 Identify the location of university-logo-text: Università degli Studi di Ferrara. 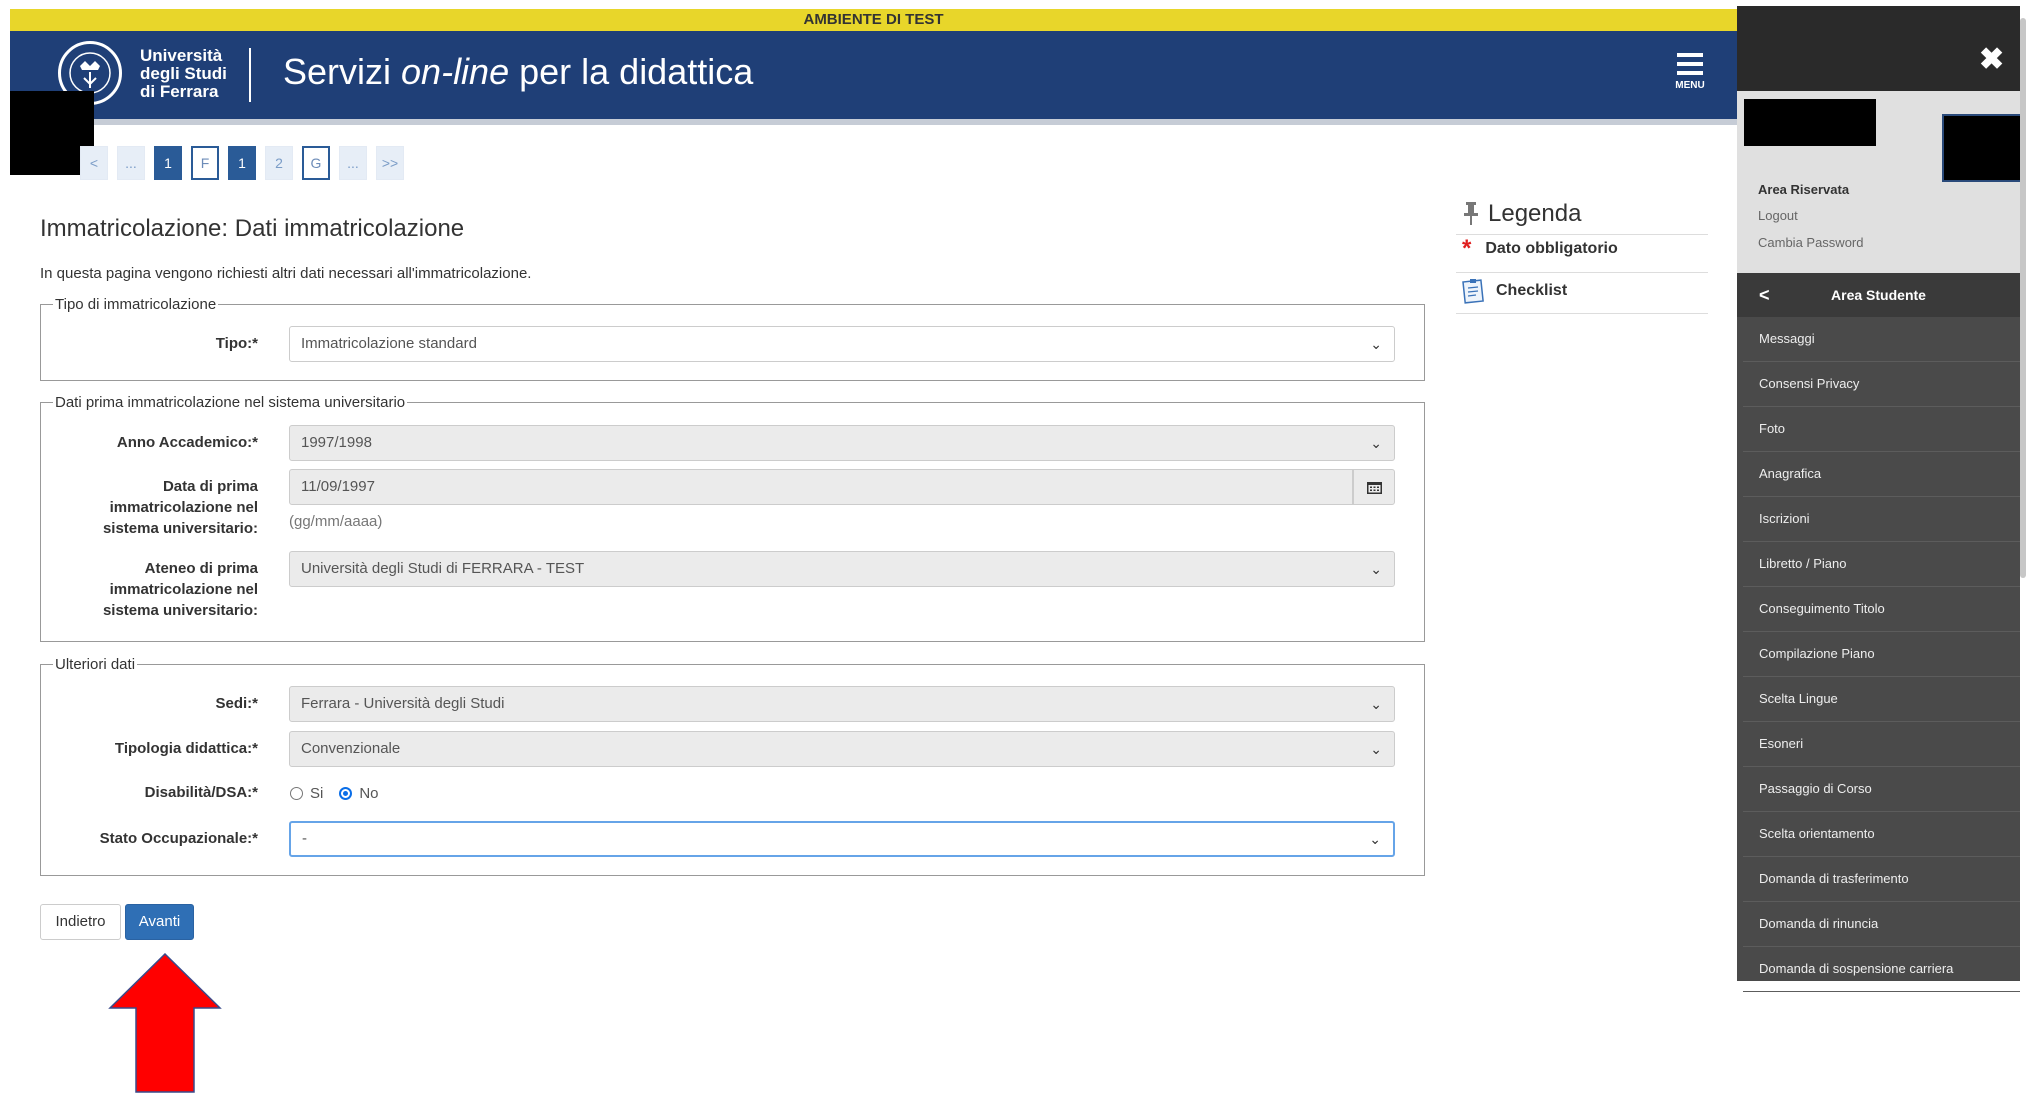
(183, 74).